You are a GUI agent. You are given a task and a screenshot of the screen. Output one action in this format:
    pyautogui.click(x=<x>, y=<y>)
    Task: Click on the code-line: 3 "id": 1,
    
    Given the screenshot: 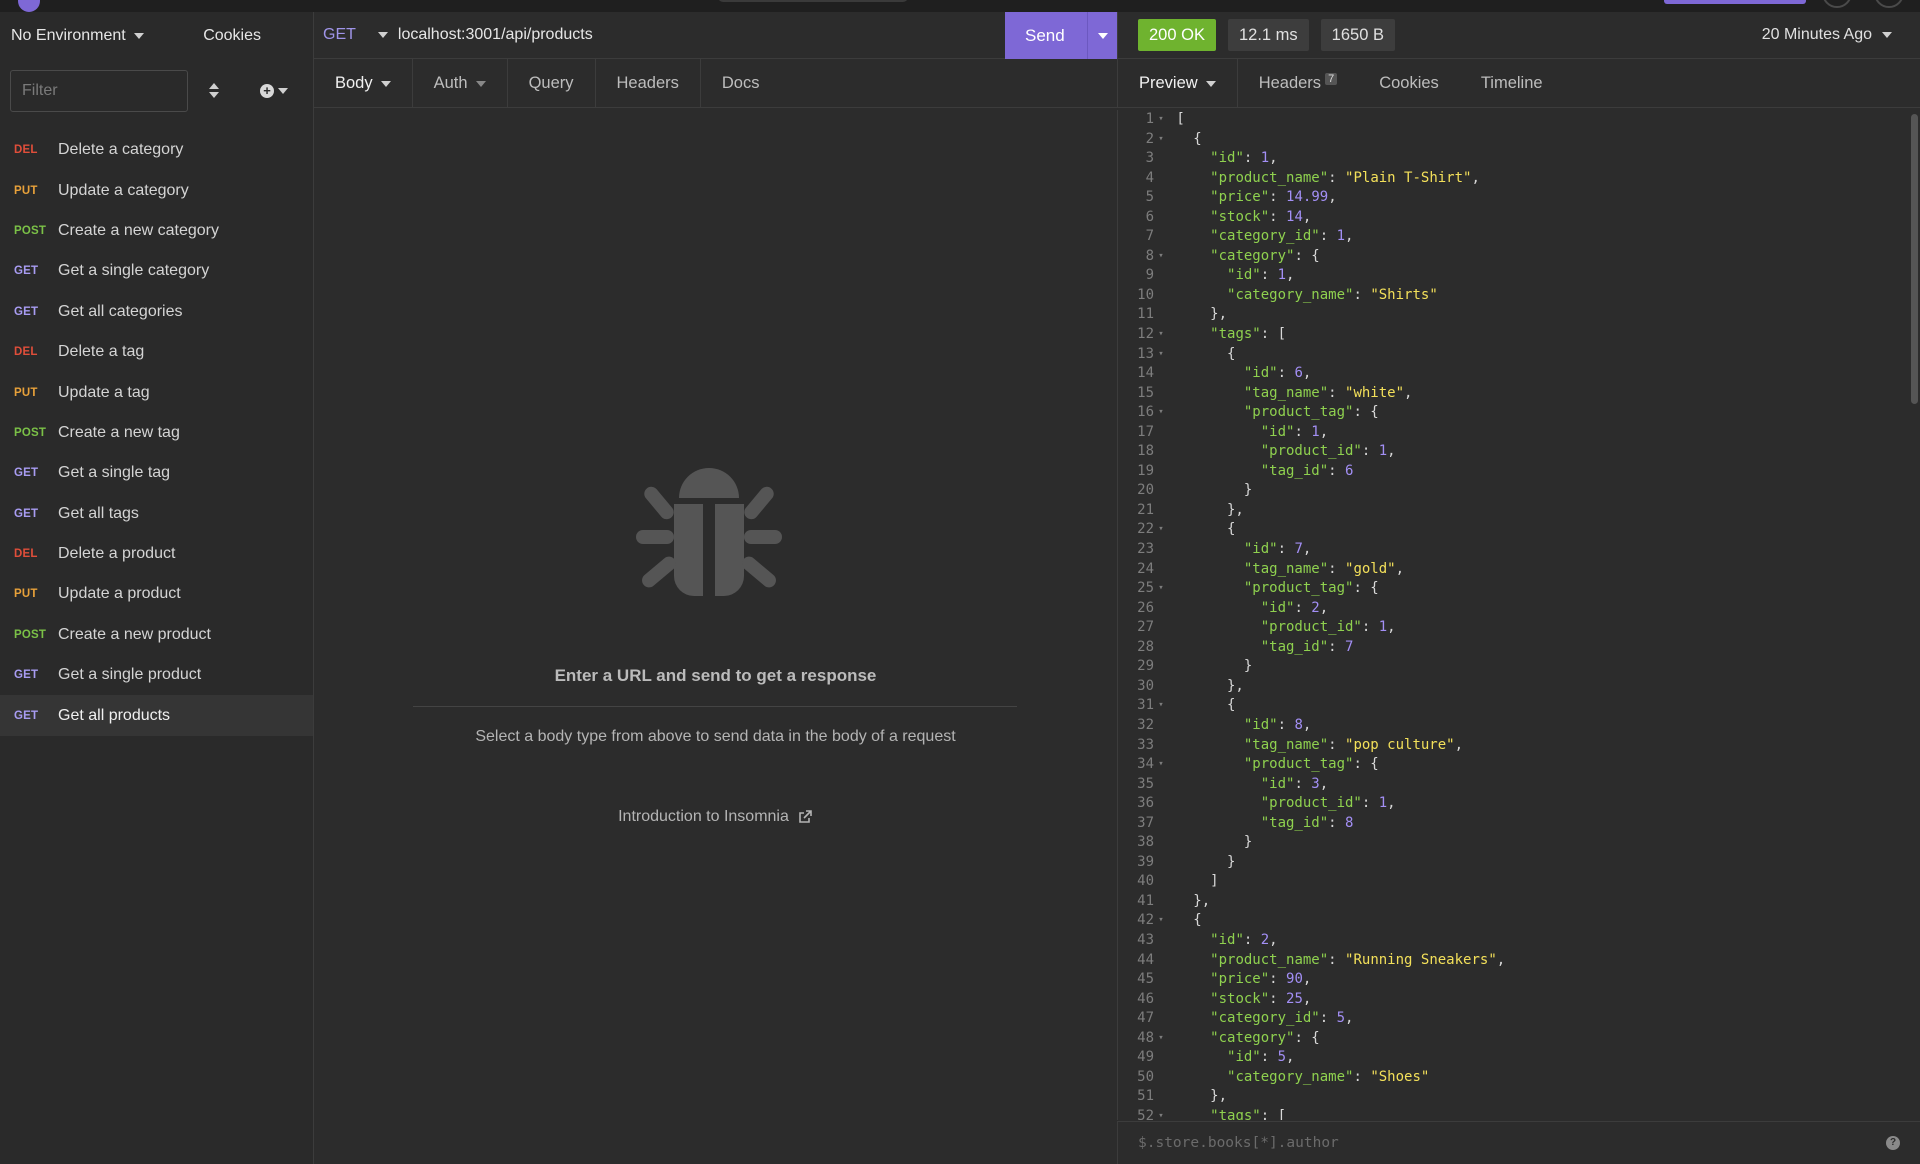 What is the action you would take?
    pyautogui.click(x=1515, y=159)
    